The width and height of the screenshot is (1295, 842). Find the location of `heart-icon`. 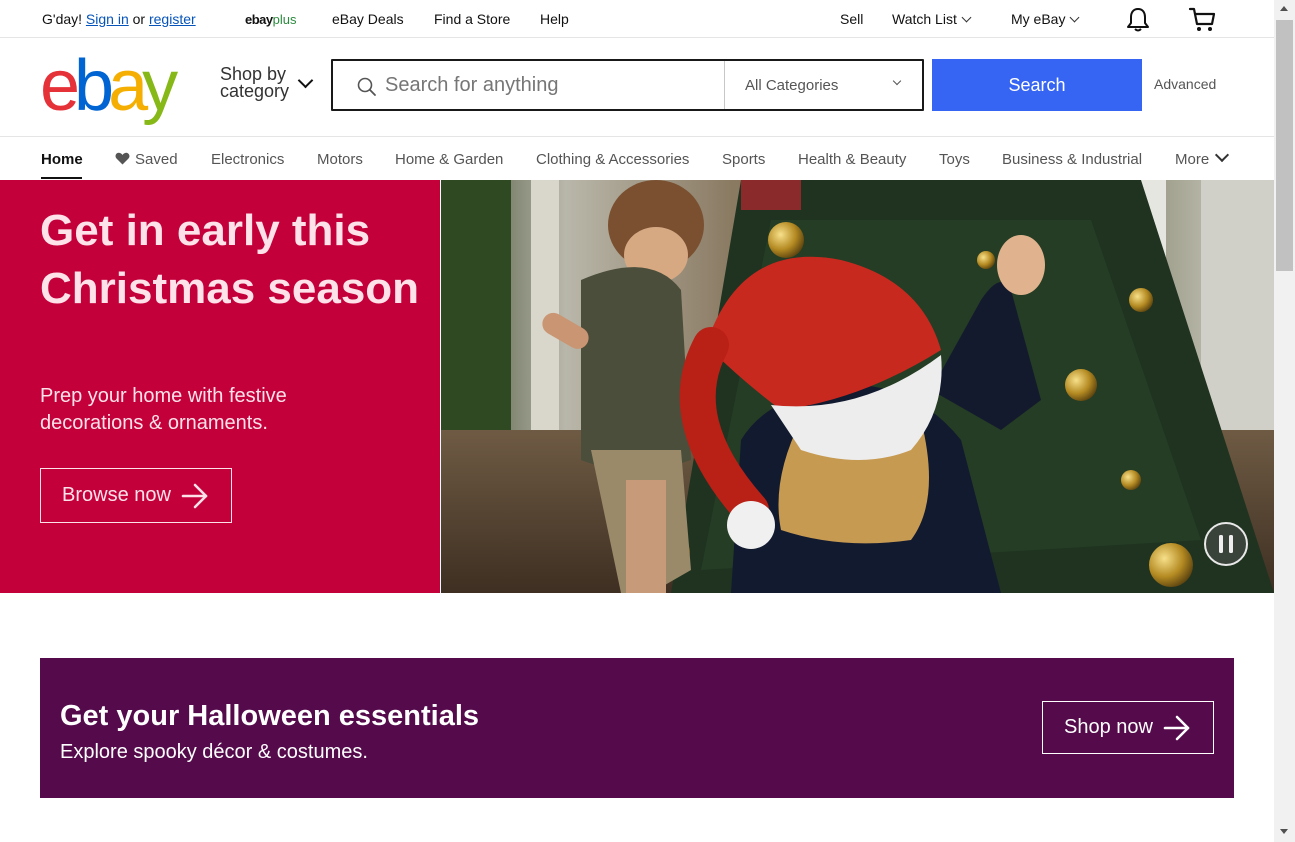

heart-icon is located at coordinates (122, 158).